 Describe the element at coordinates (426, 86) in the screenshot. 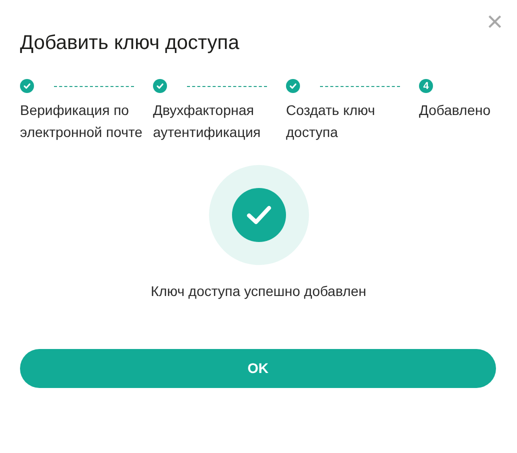

I see `step-number: 4` at that location.